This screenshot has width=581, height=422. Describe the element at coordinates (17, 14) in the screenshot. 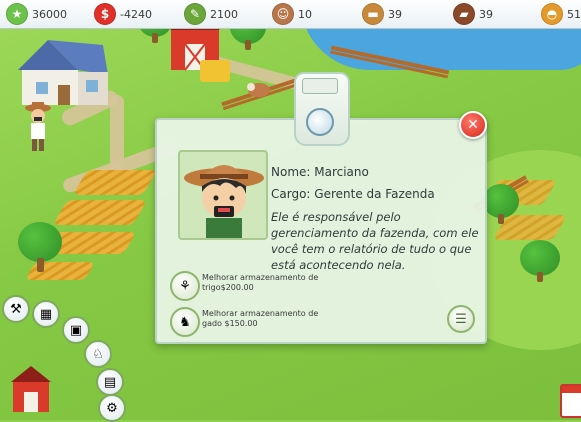

I see `star-icon: ★` at that location.